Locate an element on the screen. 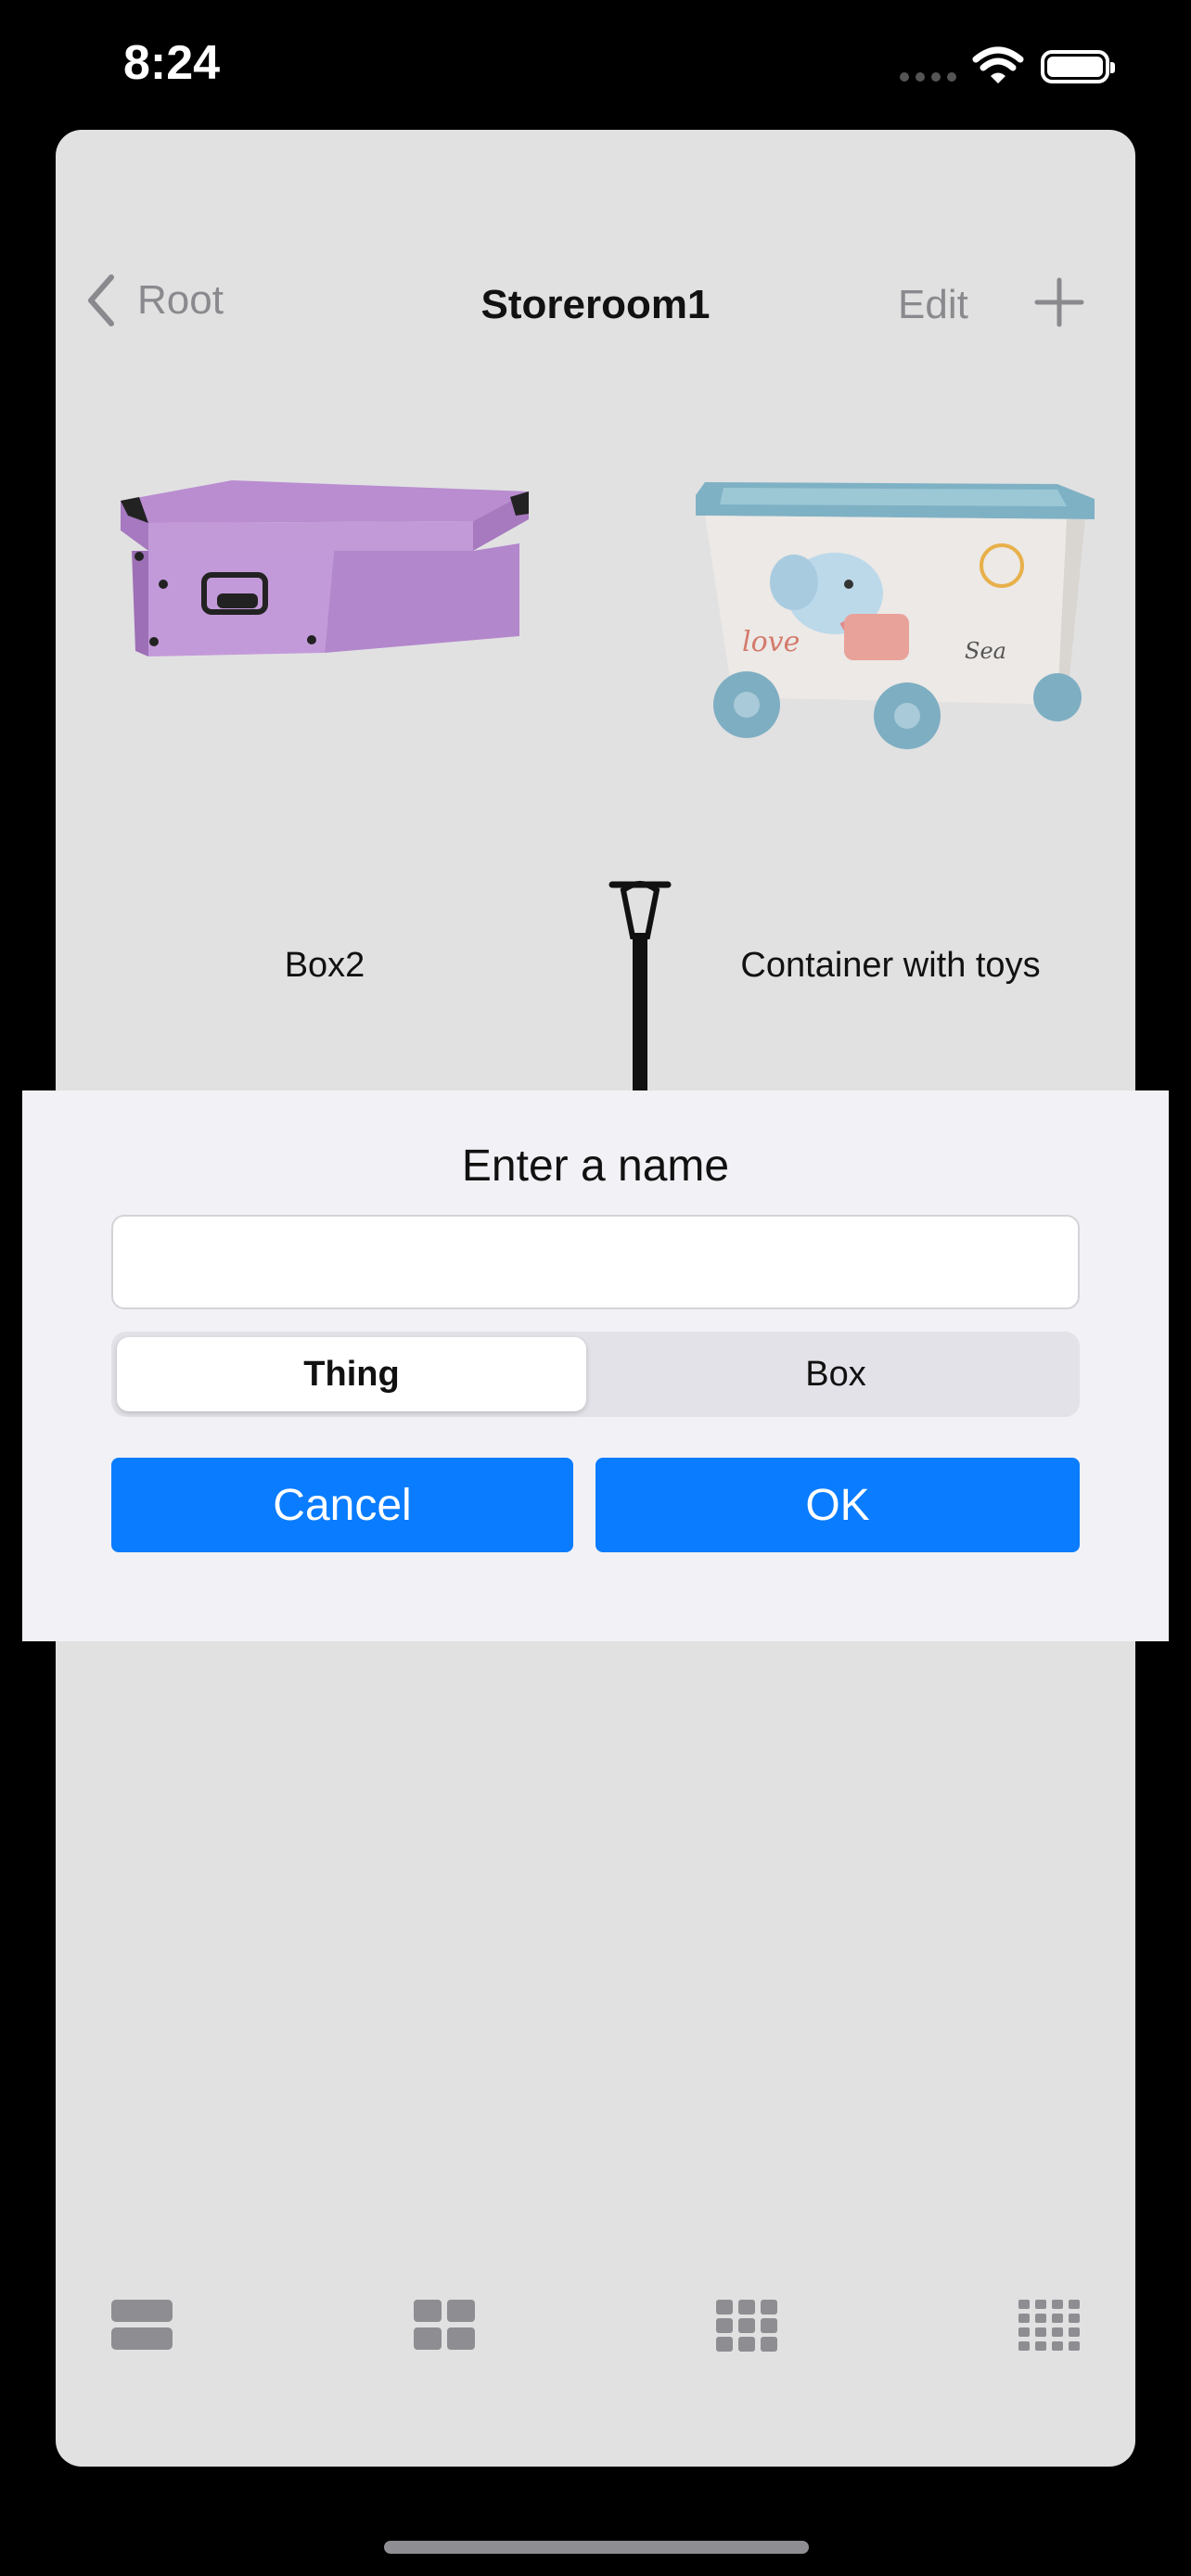 The image size is (1191, 2576). grid-4-layout-icon is located at coordinates (1049, 2326).